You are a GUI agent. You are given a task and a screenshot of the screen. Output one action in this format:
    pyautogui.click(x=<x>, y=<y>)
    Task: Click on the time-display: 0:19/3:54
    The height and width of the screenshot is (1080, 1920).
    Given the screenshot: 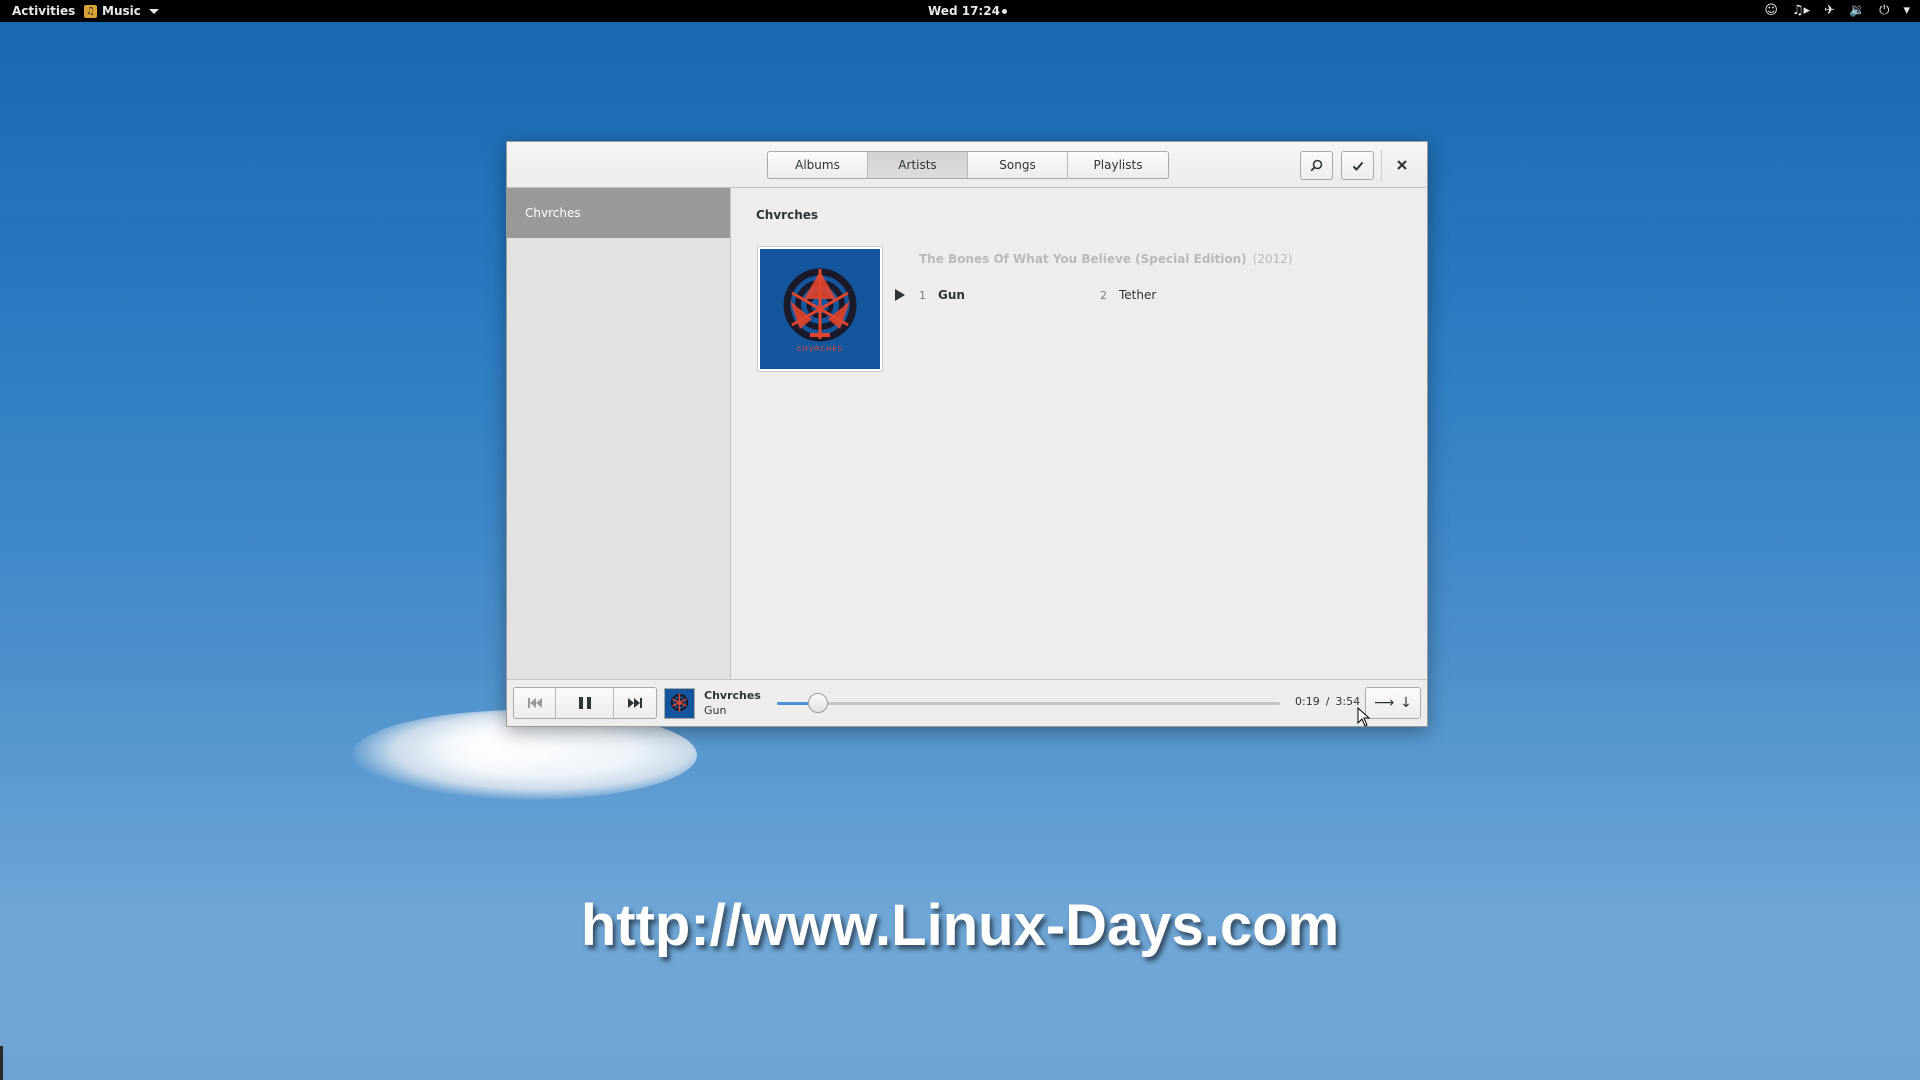 What is the action you would take?
    pyautogui.click(x=1327, y=701)
    